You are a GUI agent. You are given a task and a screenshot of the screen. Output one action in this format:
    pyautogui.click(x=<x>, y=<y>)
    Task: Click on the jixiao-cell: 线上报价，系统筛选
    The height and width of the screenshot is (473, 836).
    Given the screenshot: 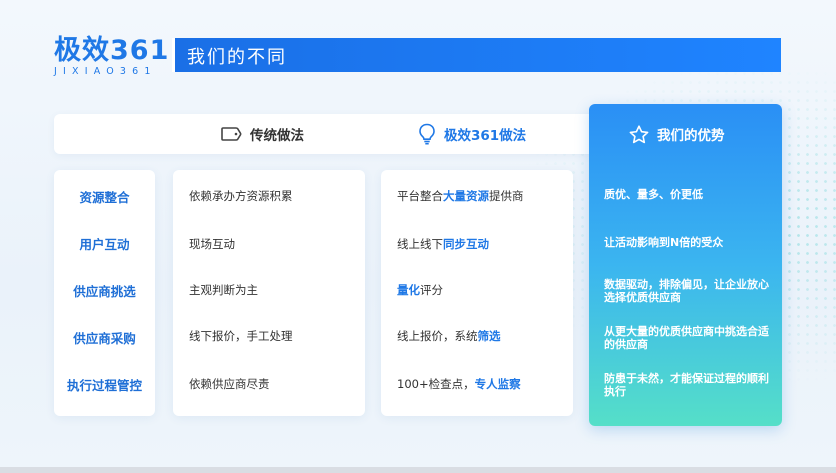 What is the action you would take?
    pyautogui.click(x=449, y=336)
    